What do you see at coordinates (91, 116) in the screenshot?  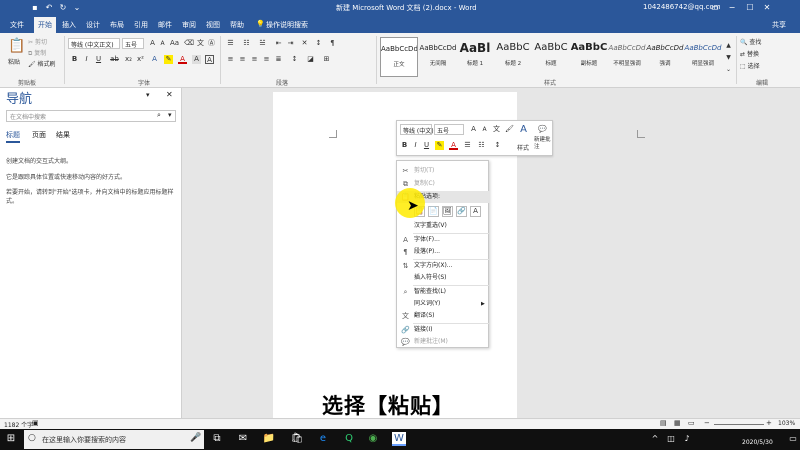 I see `nav-search-box: 在文档中搜索 ⌕ ▾` at bounding box center [91, 116].